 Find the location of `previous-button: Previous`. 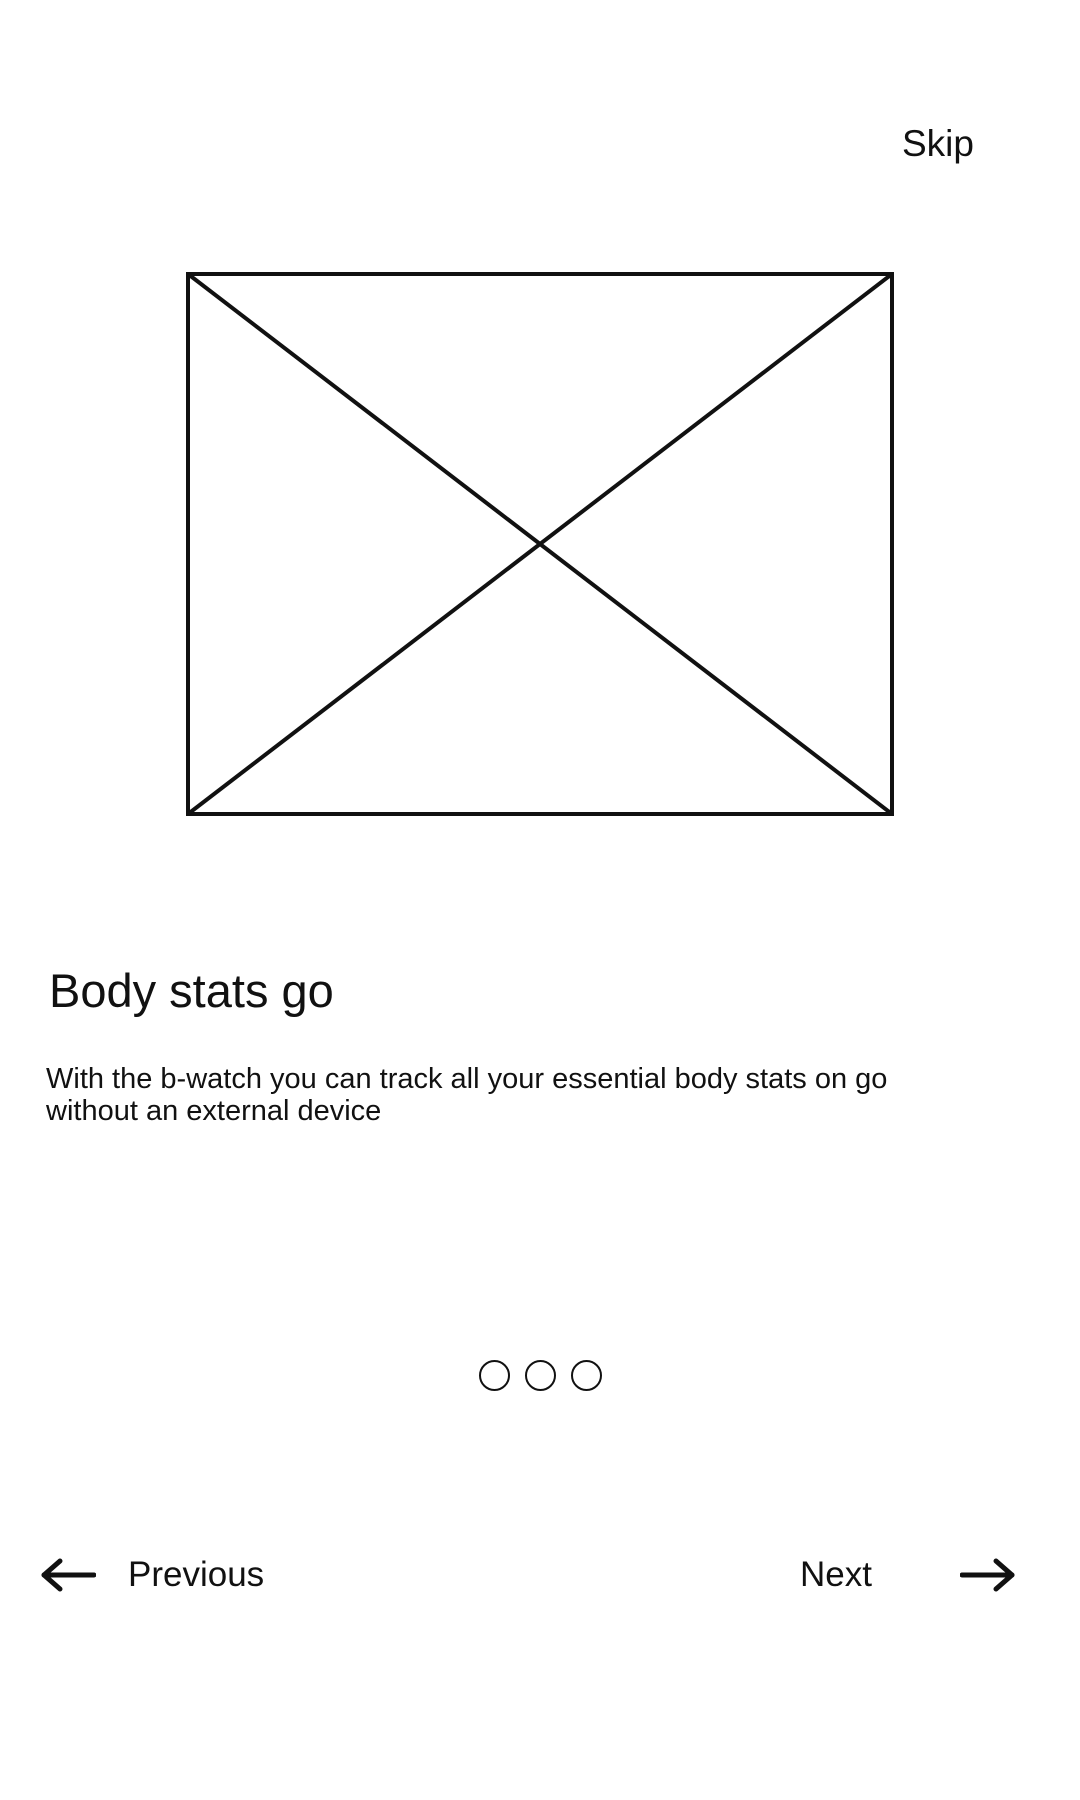

previous-button: Previous is located at coordinates (152, 1575).